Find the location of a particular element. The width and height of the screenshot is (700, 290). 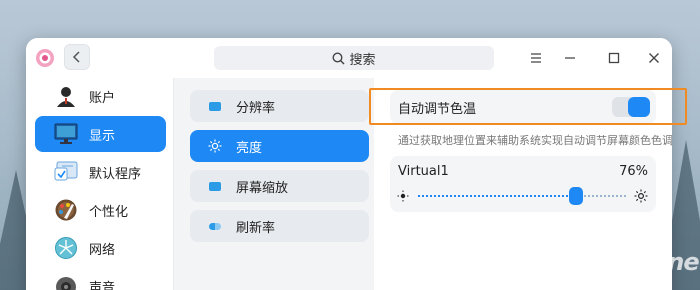

sidebar-item-network: 网络 is located at coordinates (100, 248).